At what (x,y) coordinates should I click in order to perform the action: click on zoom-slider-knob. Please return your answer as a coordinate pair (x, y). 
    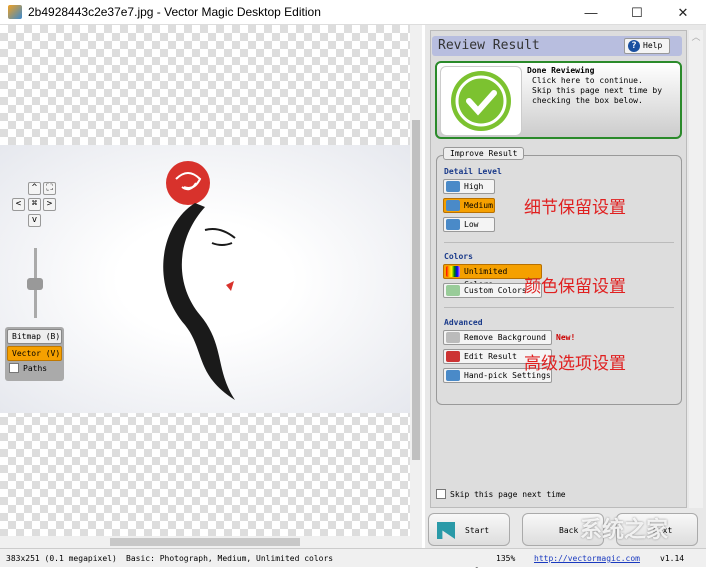
    Looking at the image, I should click on (35, 284).